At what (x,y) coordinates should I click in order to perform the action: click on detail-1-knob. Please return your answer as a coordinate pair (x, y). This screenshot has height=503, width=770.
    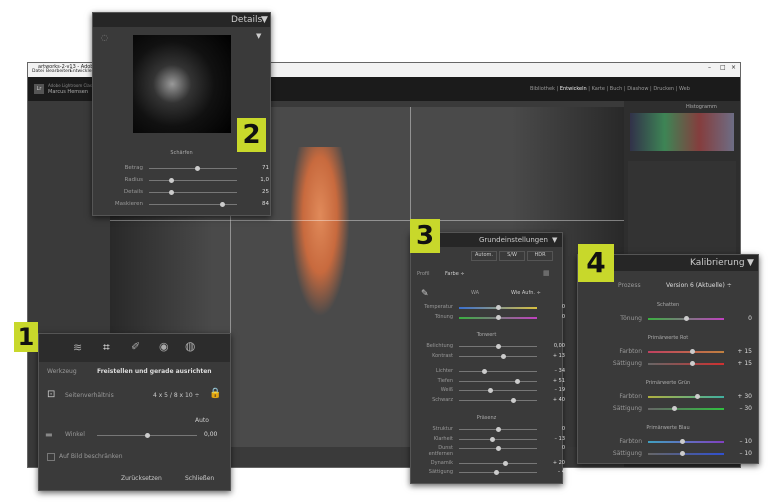
    Looking at the image, I should click on (171, 180).